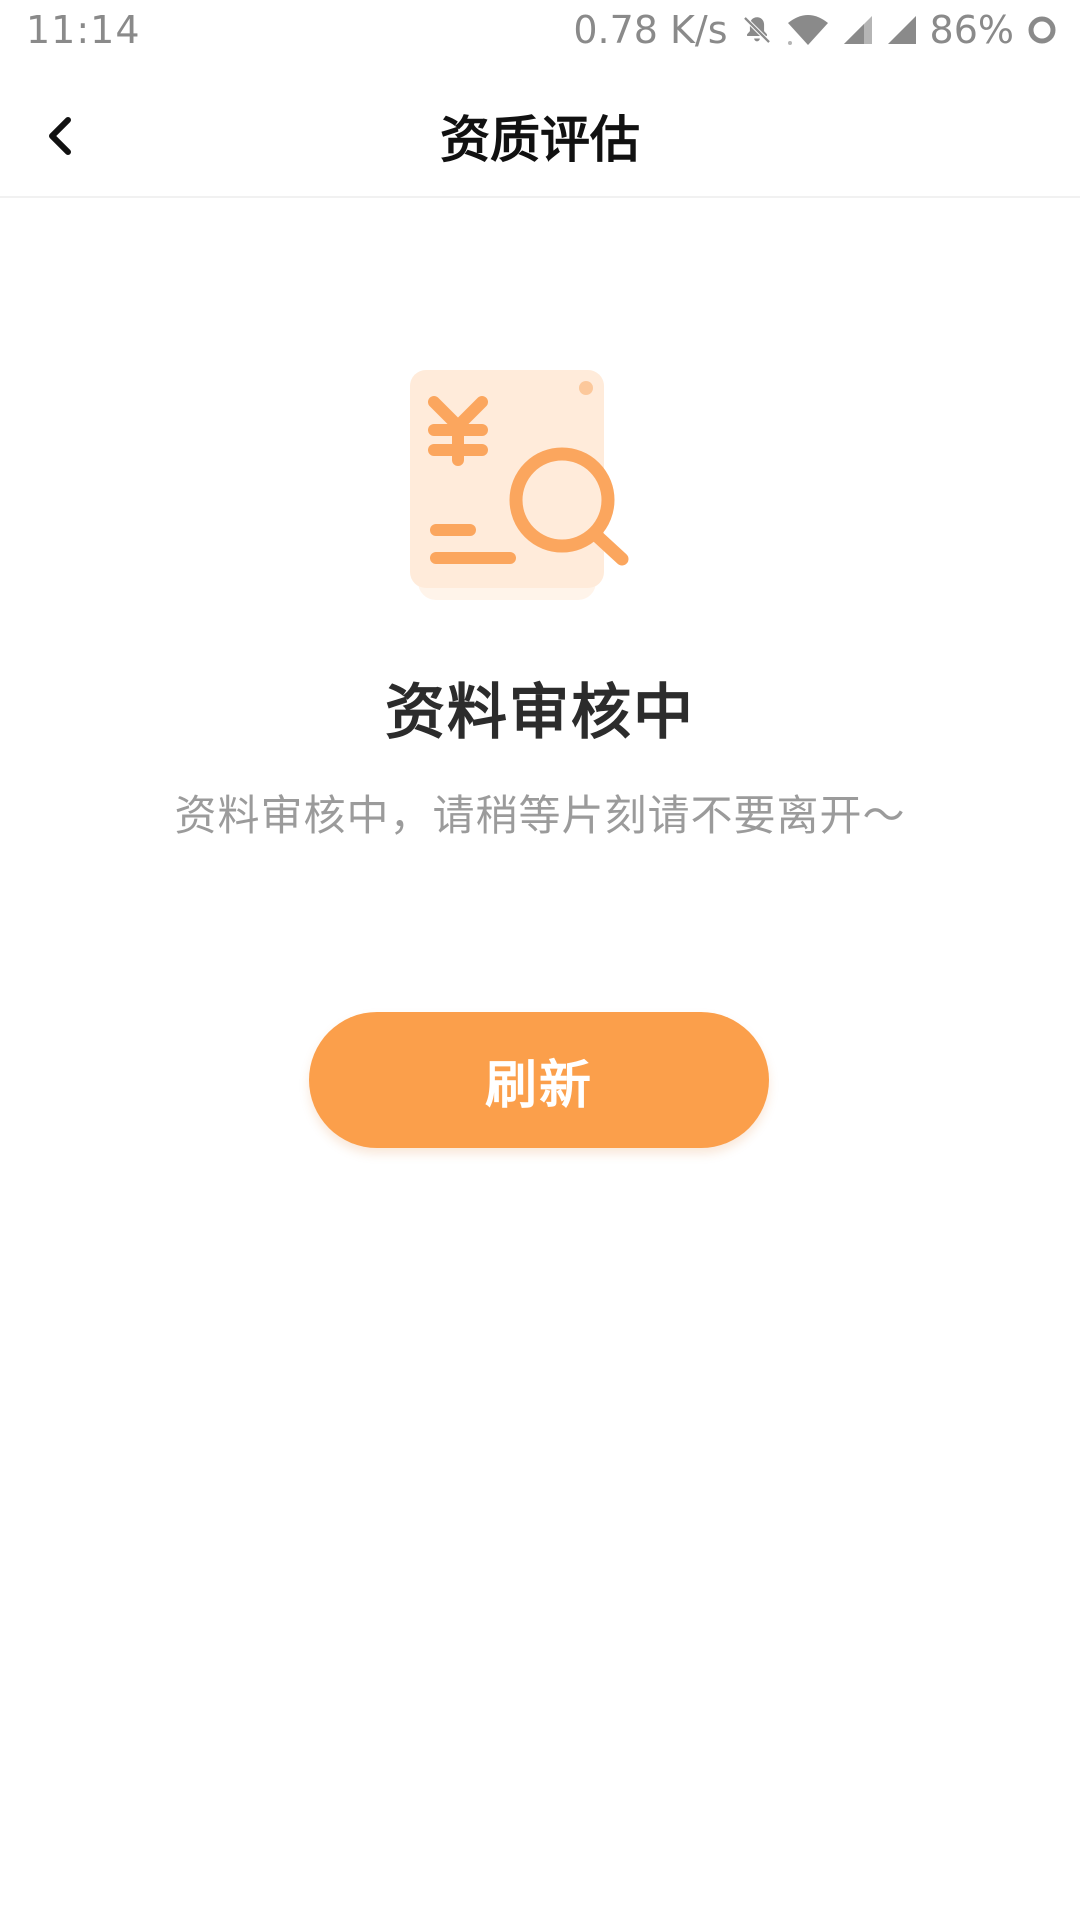 The width and height of the screenshot is (1080, 1920). Describe the element at coordinates (540, 815) in the screenshot. I see `status-message: 资料审核中，请稍等片刻请不要离开～` at that location.